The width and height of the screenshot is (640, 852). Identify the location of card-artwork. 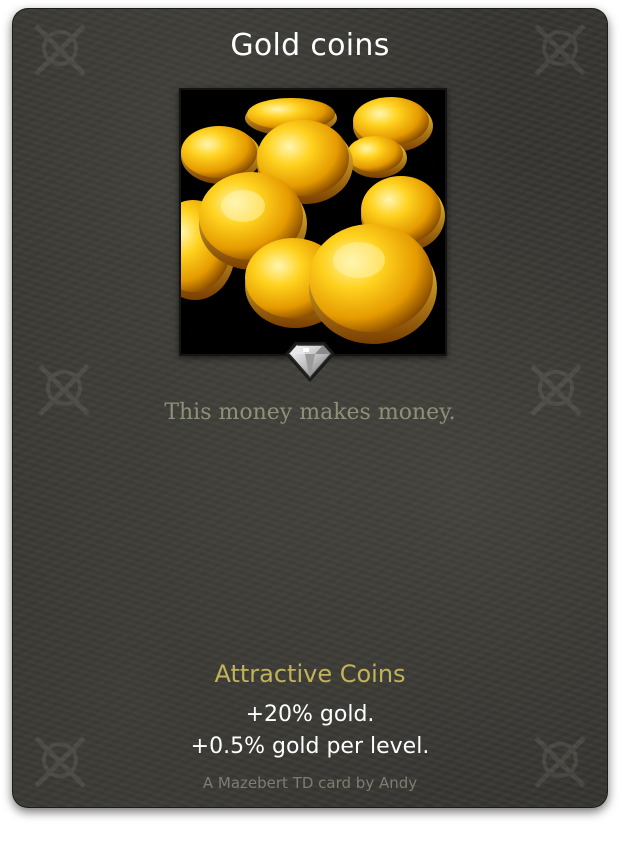
(313, 222).